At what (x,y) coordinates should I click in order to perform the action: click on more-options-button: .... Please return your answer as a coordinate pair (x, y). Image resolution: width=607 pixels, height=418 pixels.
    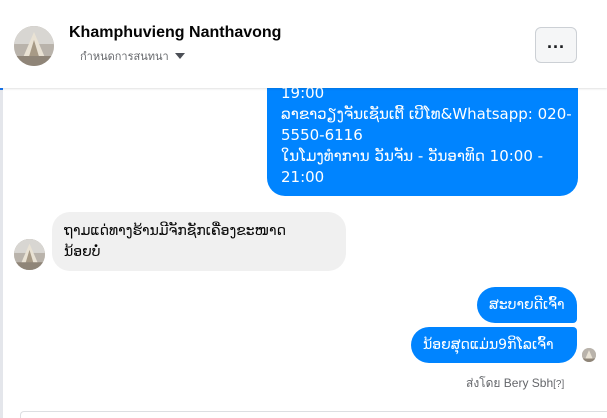
    Looking at the image, I should click on (556, 45).